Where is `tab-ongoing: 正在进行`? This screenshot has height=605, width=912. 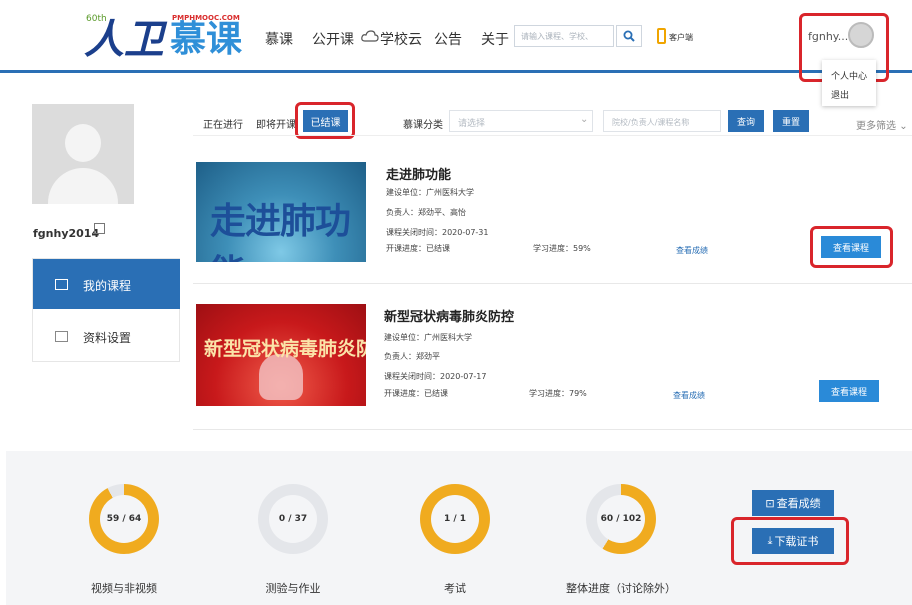 tab-ongoing: 正在进行 is located at coordinates (223, 123).